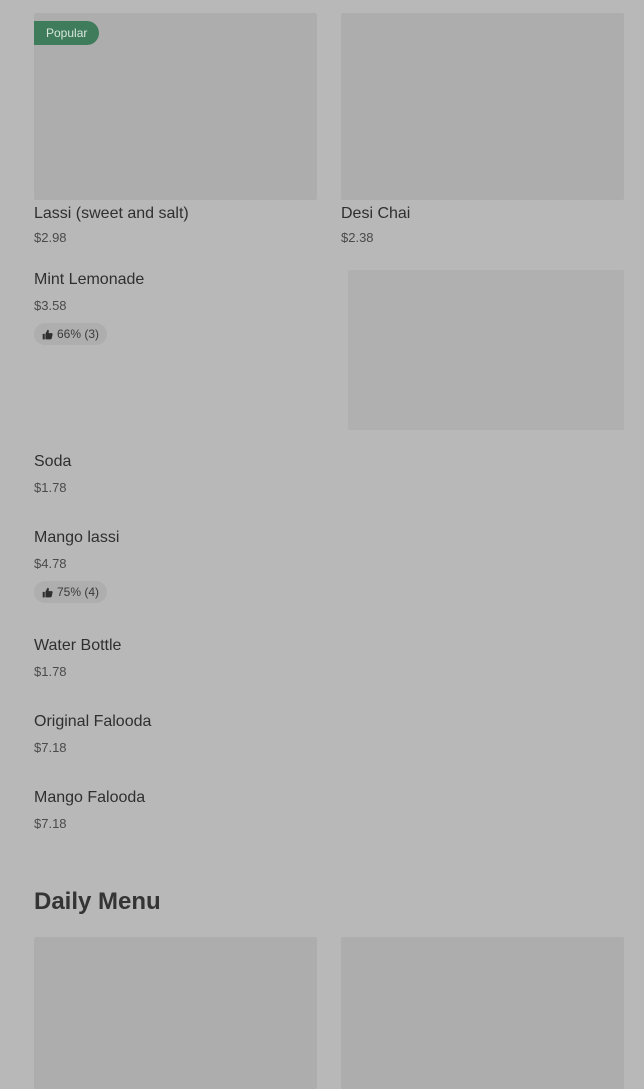 Image resolution: width=644 pixels, height=1089 pixels. What do you see at coordinates (50, 563) in the screenshot?
I see `item-price: $4.78` at bounding box center [50, 563].